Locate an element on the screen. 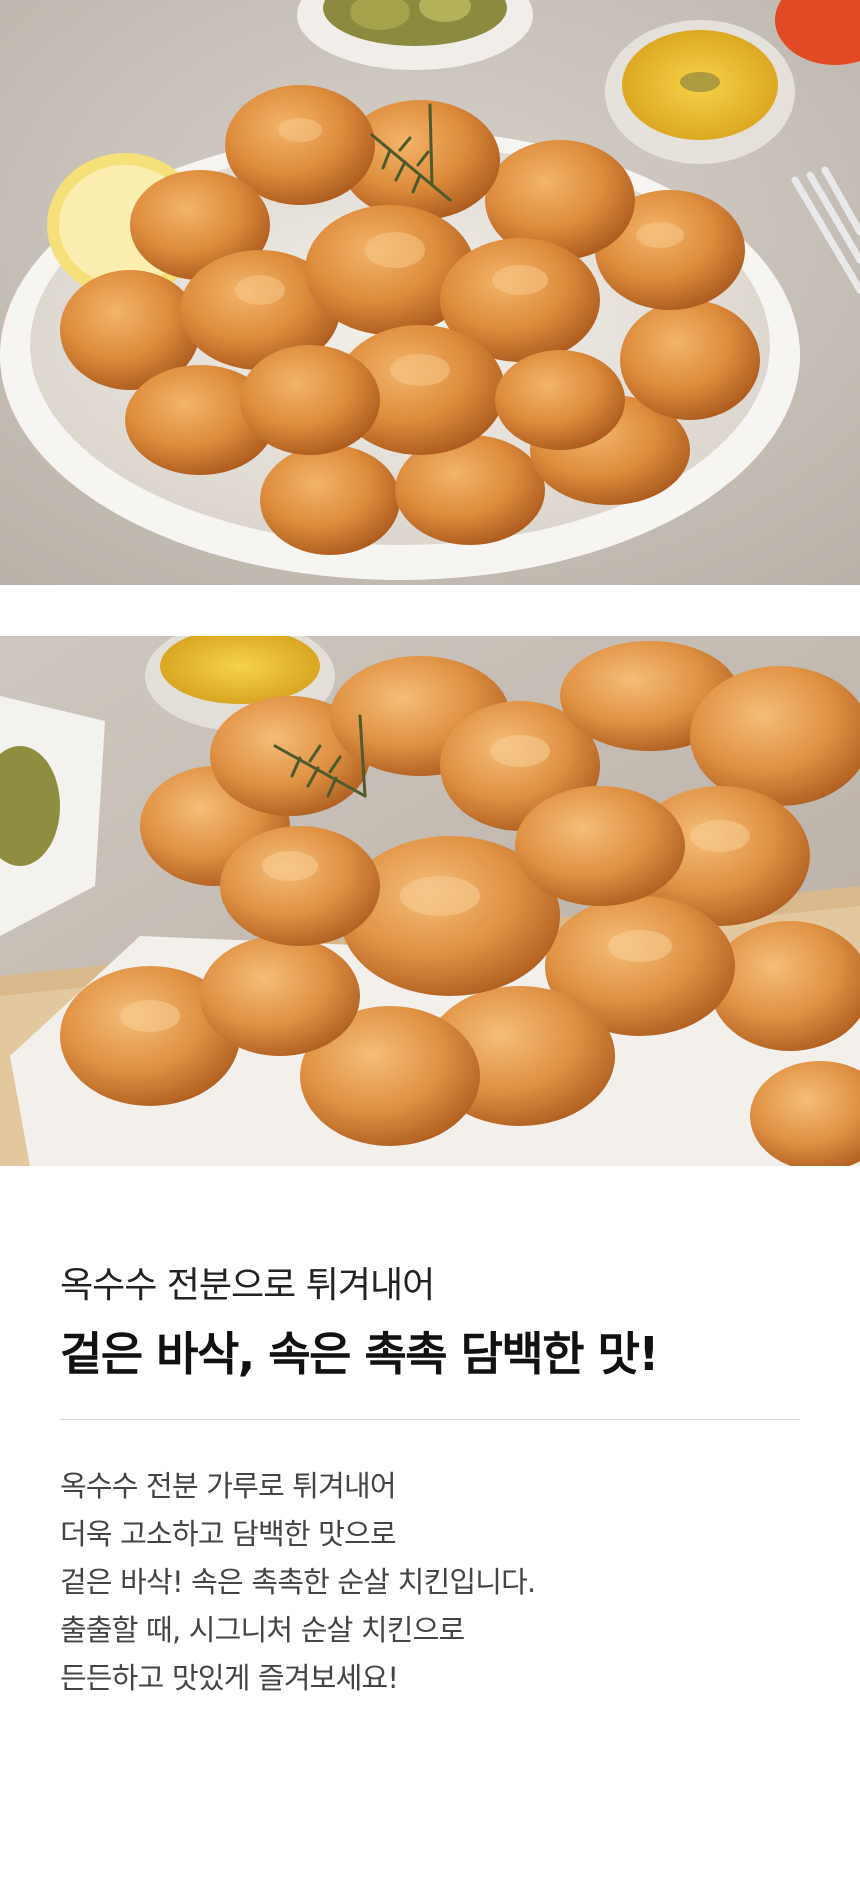 The image size is (860, 1894). description-line: 더욱 고소하고 담백한 맛으로 is located at coordinates (228, 1534).